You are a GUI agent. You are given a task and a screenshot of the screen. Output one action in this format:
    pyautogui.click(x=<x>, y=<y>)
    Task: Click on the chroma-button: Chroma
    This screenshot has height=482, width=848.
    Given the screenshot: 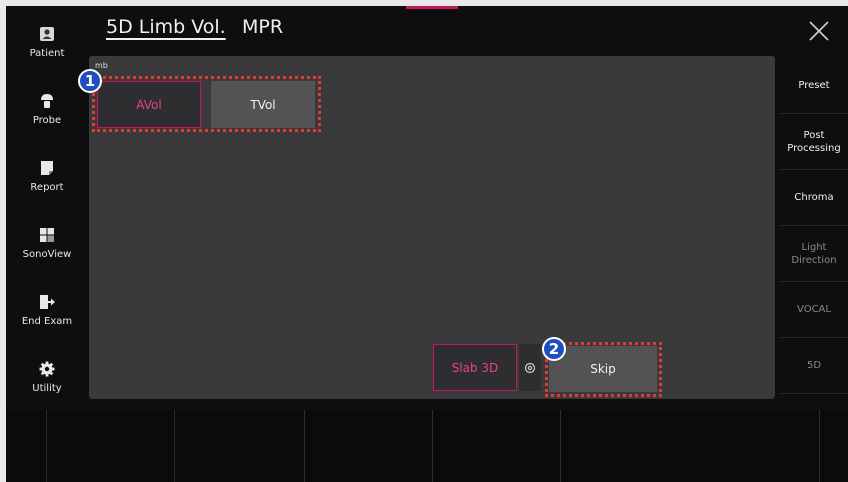 What is the action you would take?
    pyautogui.click(x=814, y=198)
    